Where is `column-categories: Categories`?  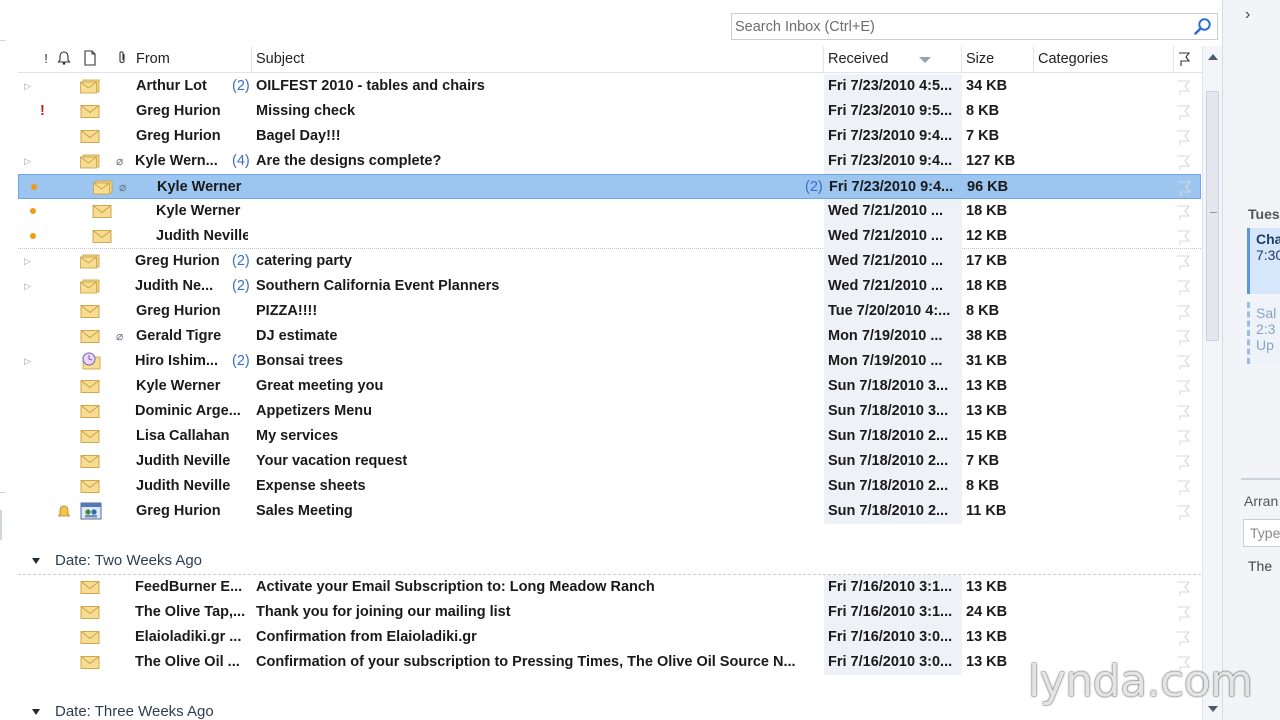 column-categories: Categories is located at coordinates (1104, 59).